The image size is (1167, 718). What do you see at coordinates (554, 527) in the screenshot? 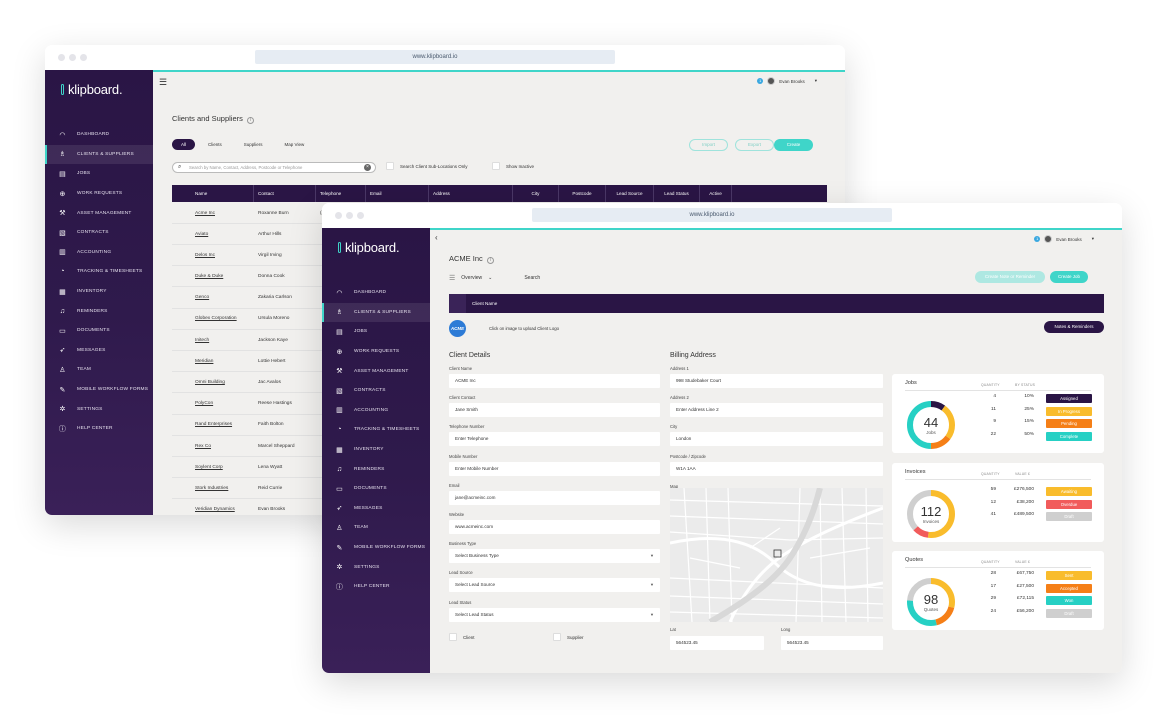
I see `field-input: www.acmeinc.com` at bounding box center [554, 527].